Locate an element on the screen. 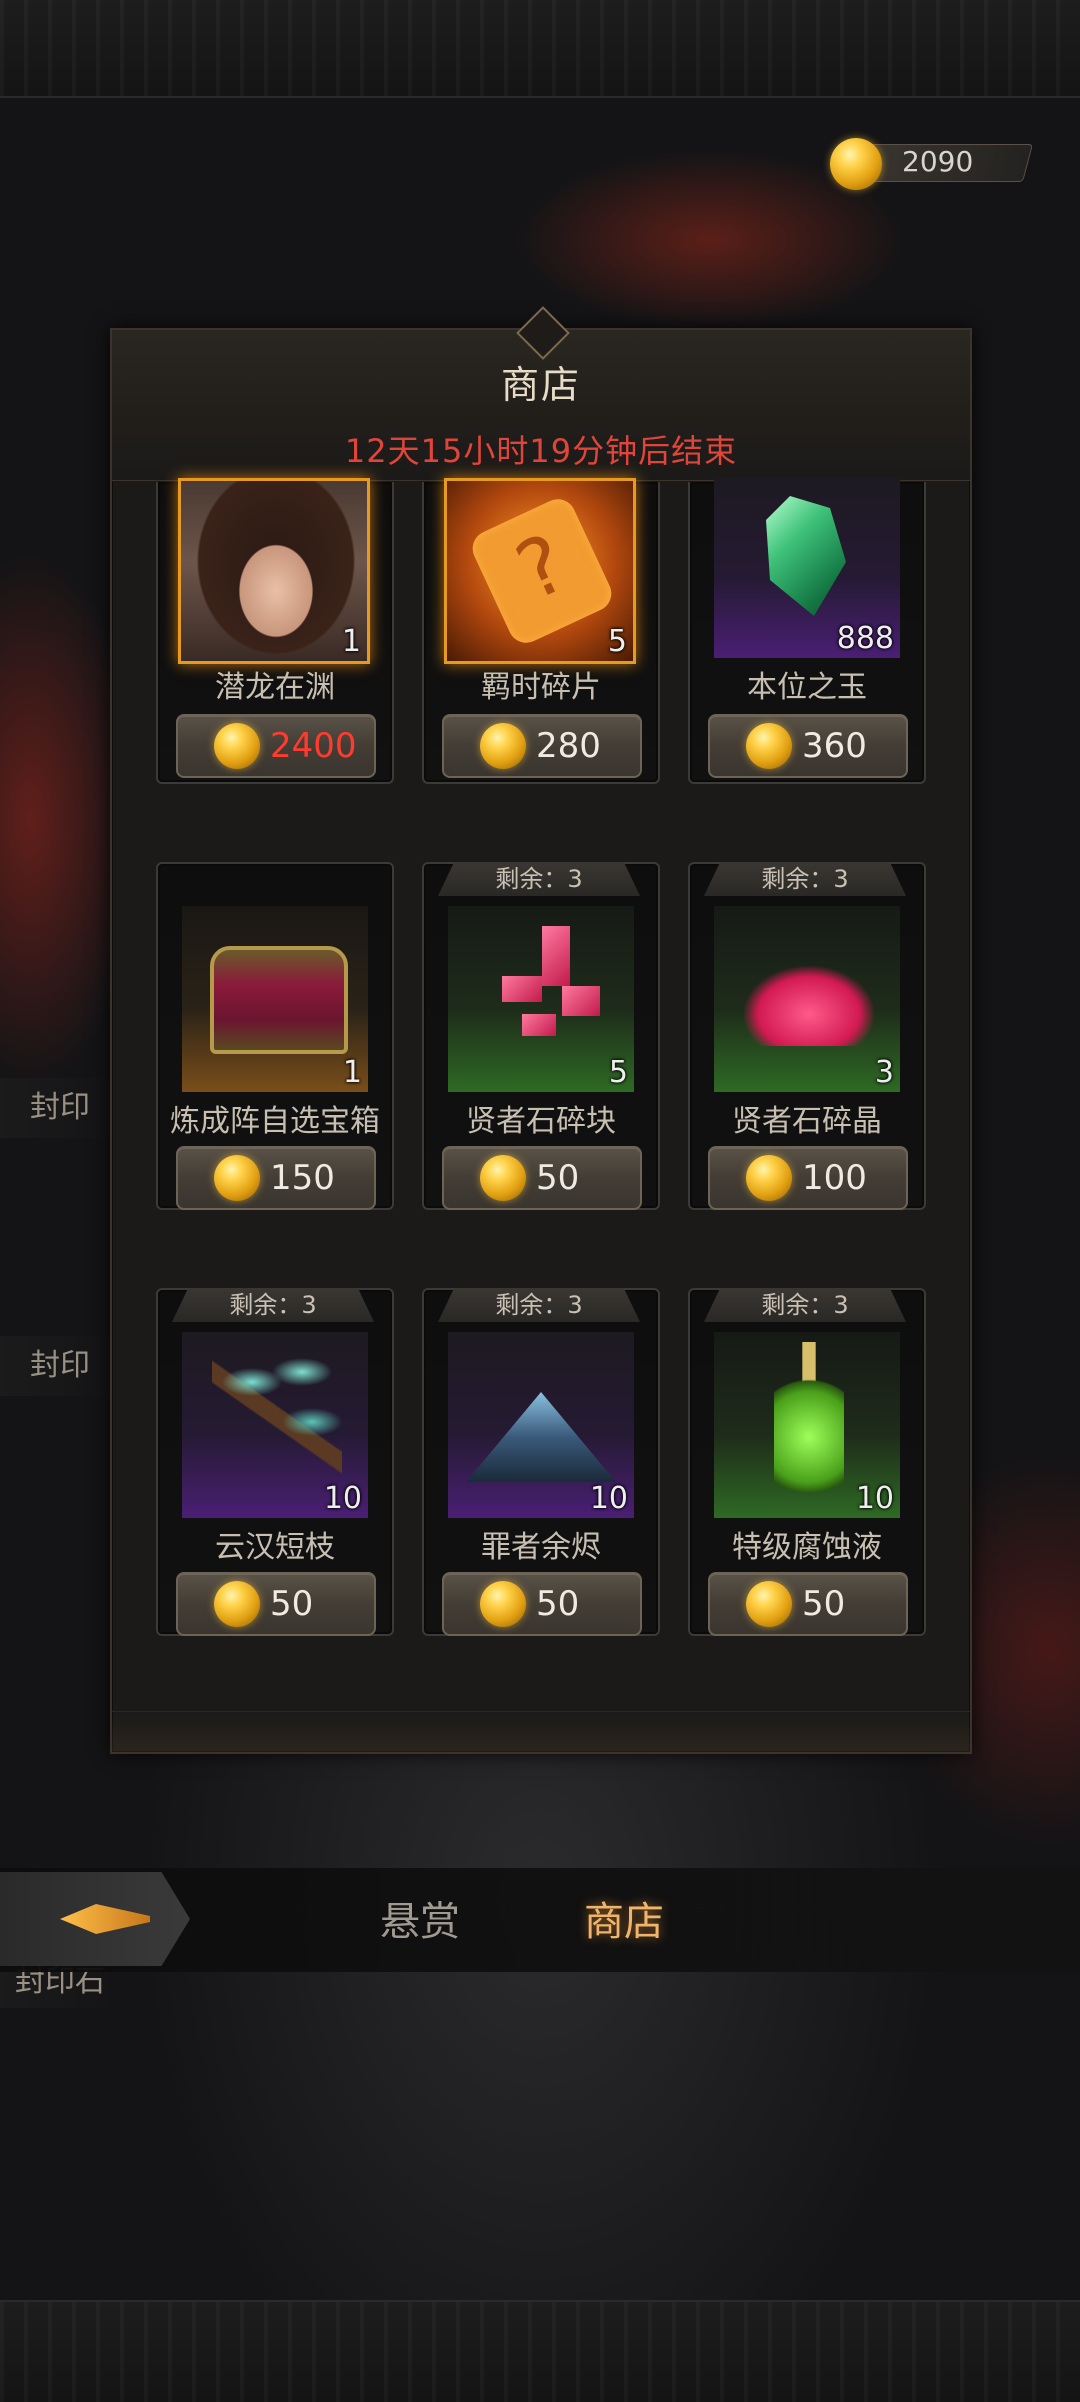  crystal-shards-icon: 5 is located at coordinates (541, 999).